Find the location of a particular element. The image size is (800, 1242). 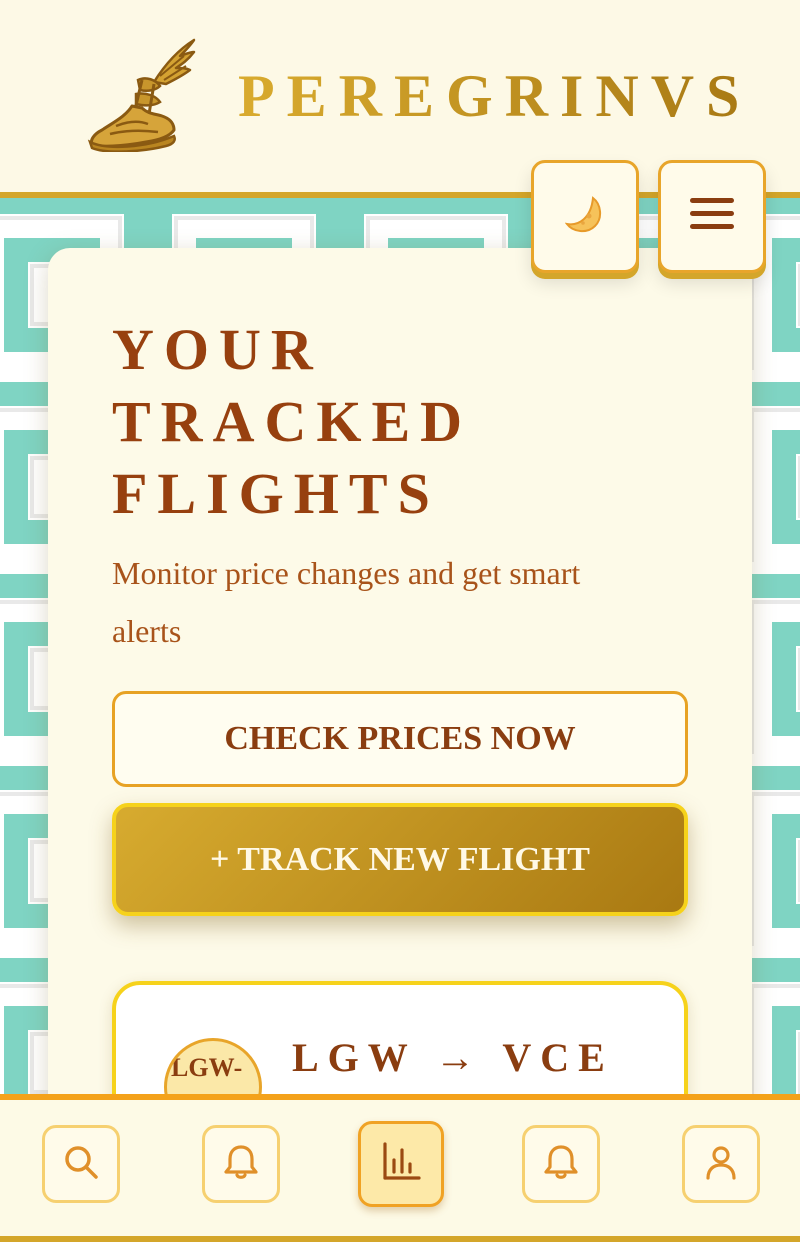

nav-bottom-border is located at coordinates (400, 1239).